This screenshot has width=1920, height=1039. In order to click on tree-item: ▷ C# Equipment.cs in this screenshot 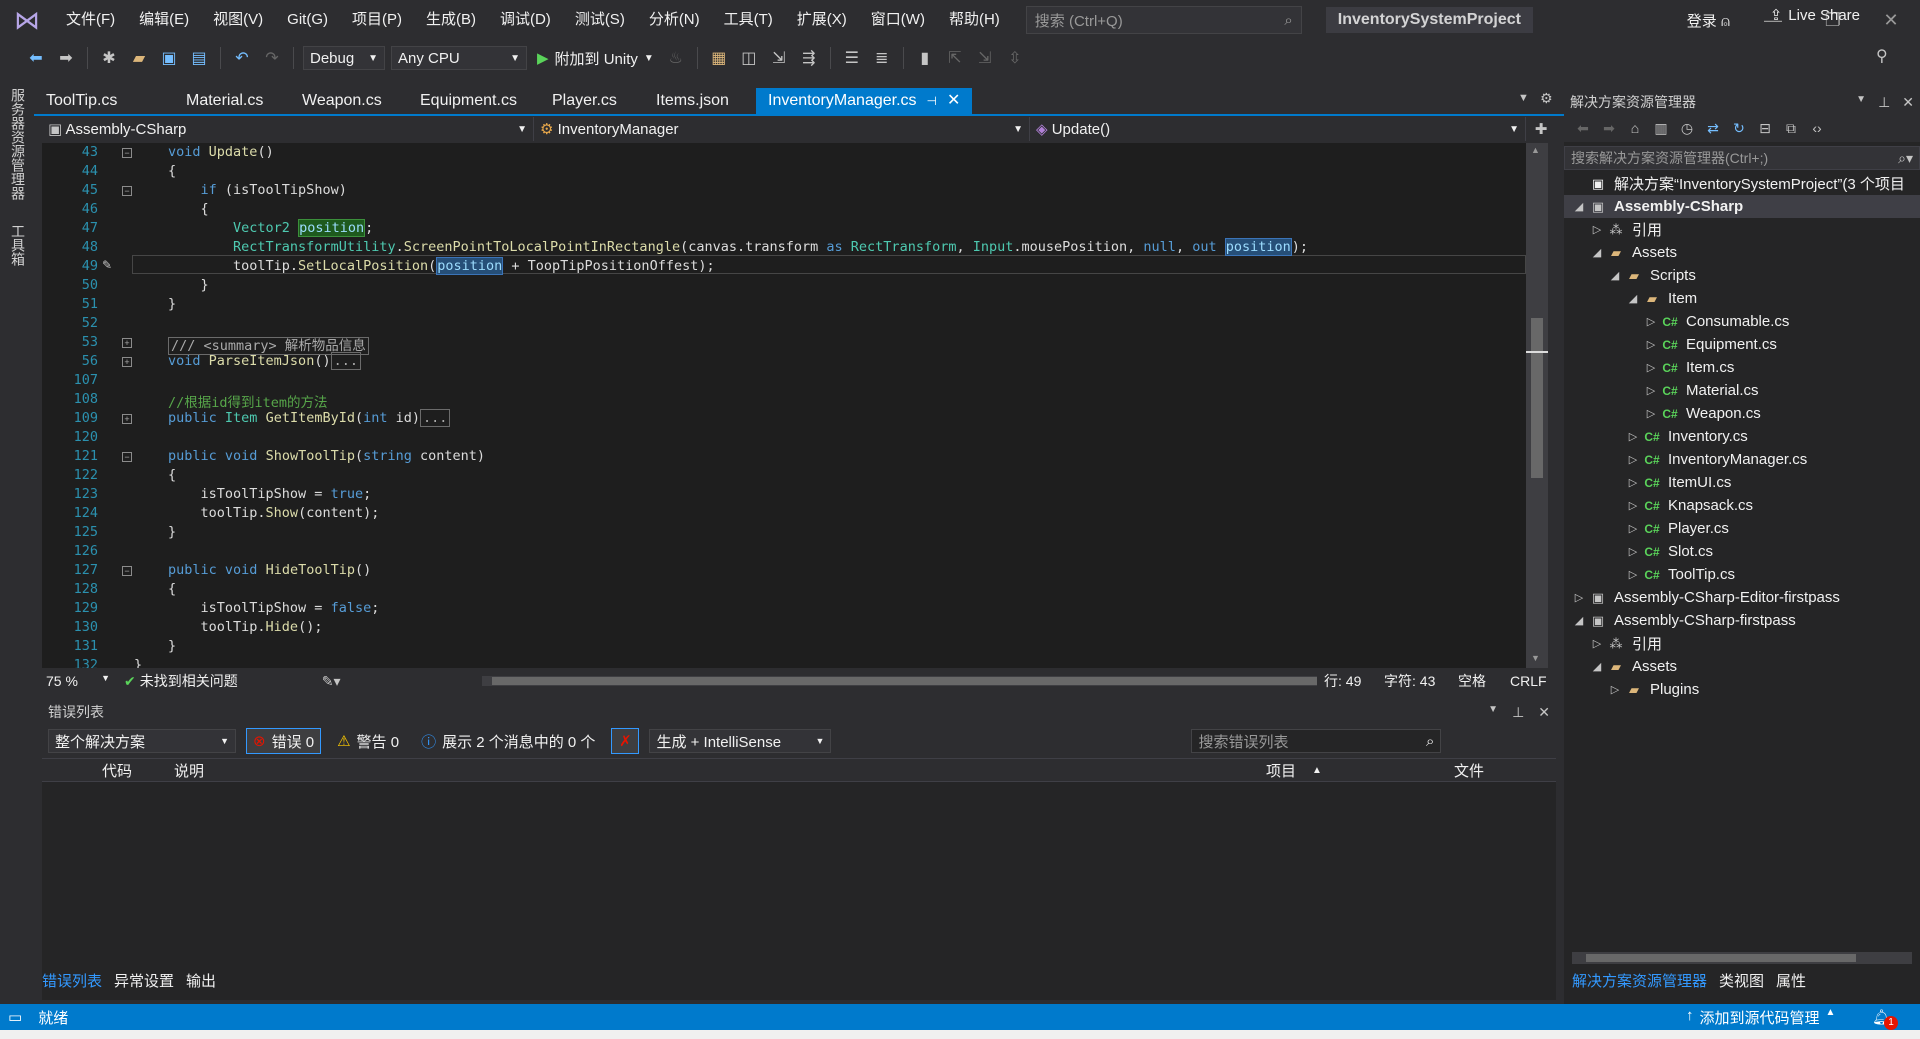, I will do `click(1742, 344)`.